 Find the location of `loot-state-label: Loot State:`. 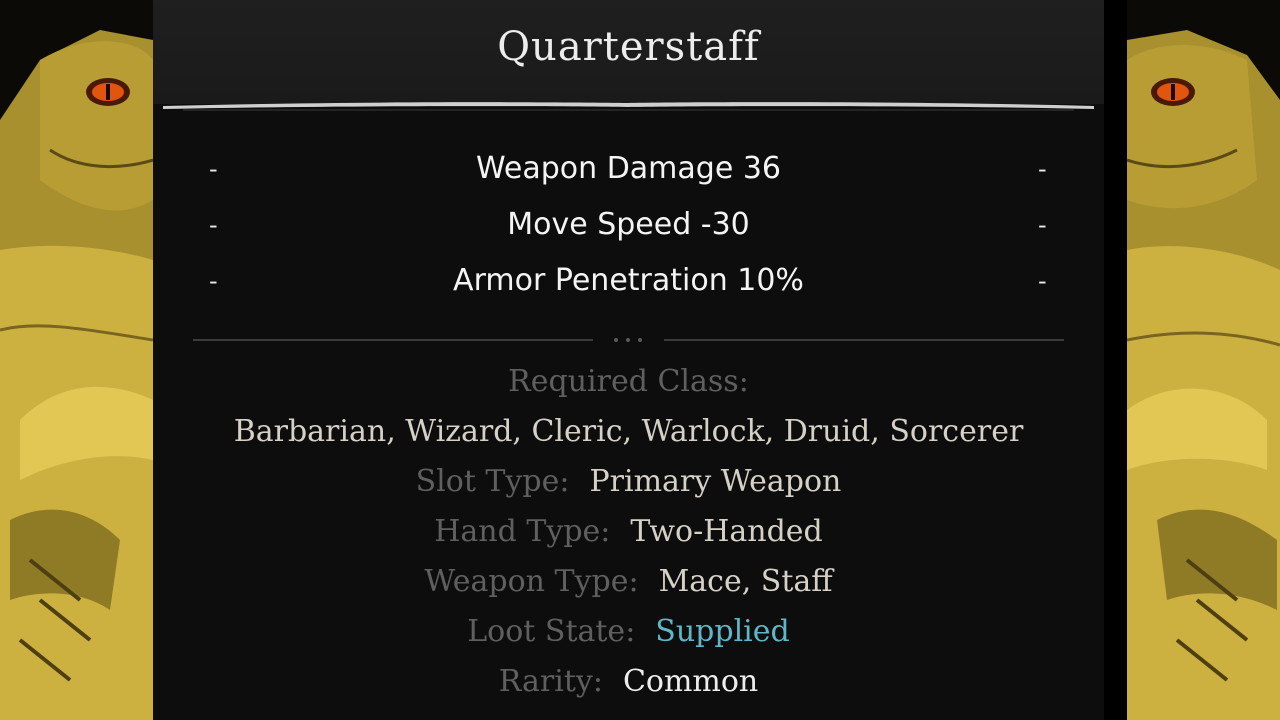

loot-state-label: Loot State: is located at coordinates (551, 631).